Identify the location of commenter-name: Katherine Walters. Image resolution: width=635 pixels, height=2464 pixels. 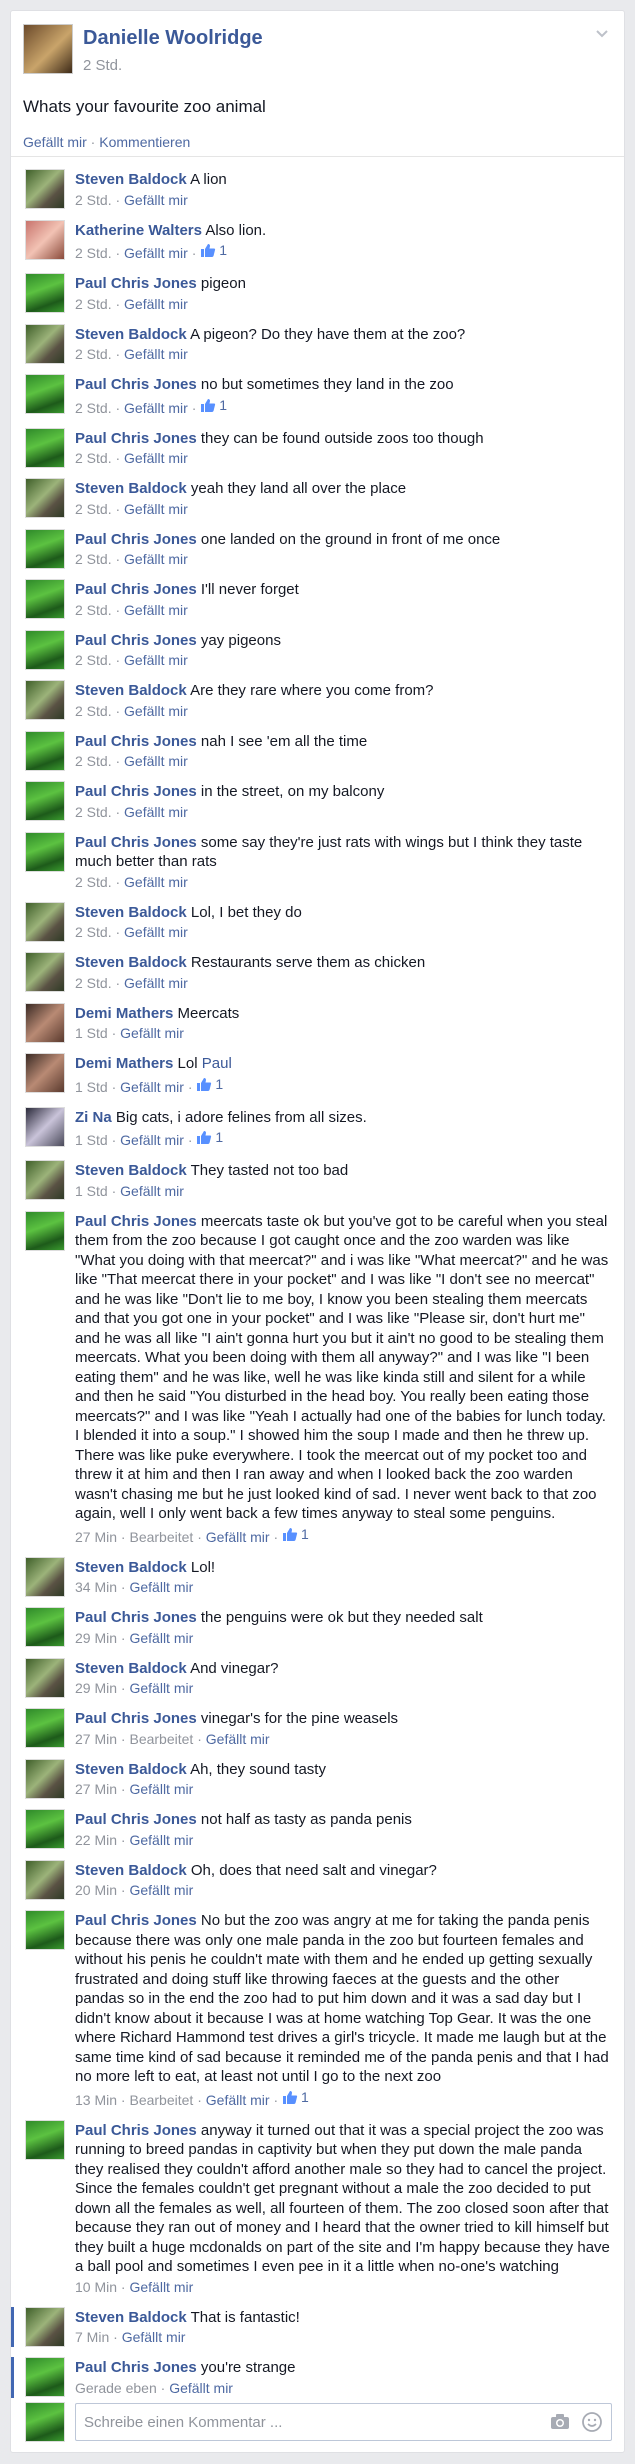
(138, 230).